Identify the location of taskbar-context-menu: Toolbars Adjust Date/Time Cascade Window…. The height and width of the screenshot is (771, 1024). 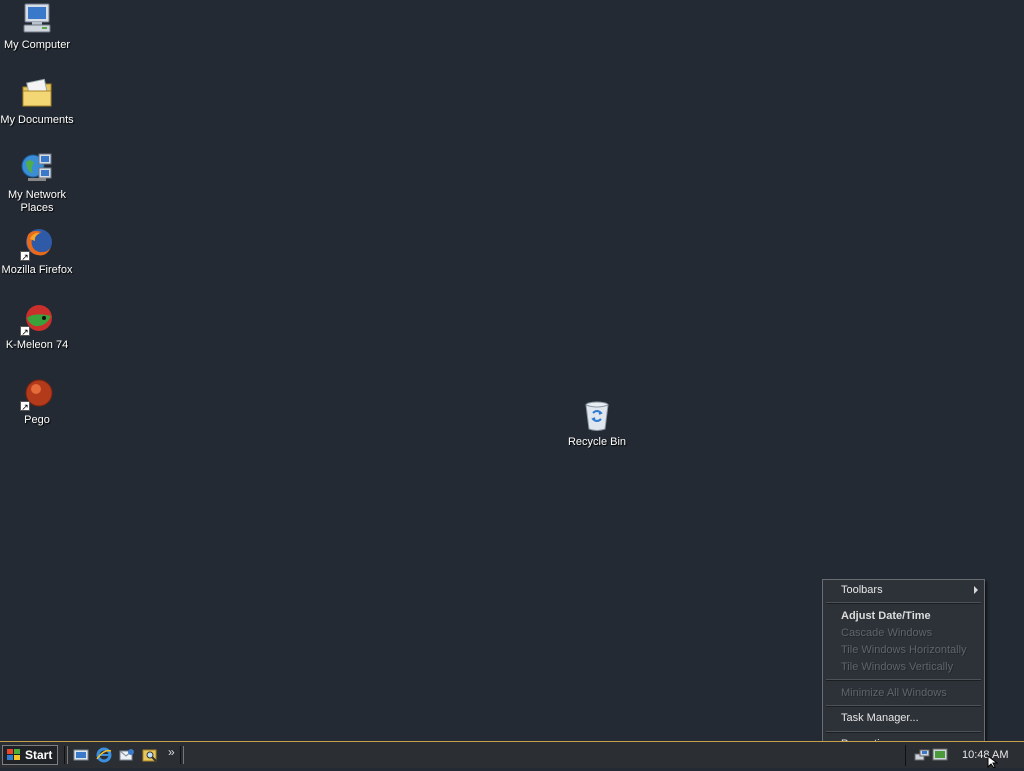
(903, 667).